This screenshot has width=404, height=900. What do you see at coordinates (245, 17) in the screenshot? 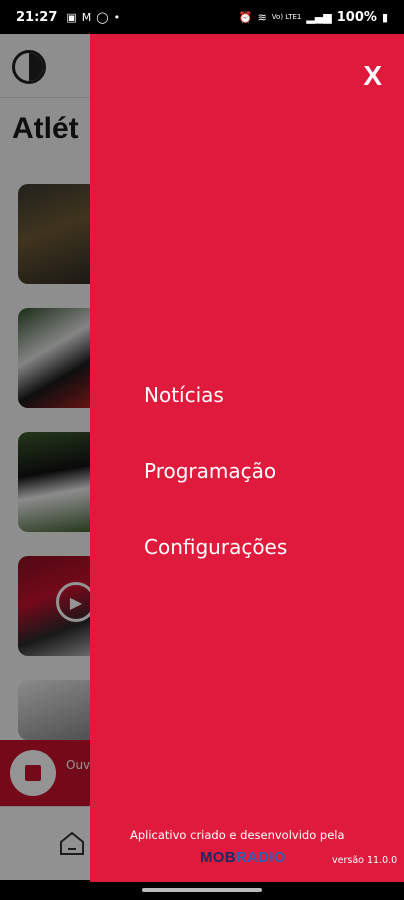
I see `alarm-icon: ⏰` at bounding box center [245, 17].